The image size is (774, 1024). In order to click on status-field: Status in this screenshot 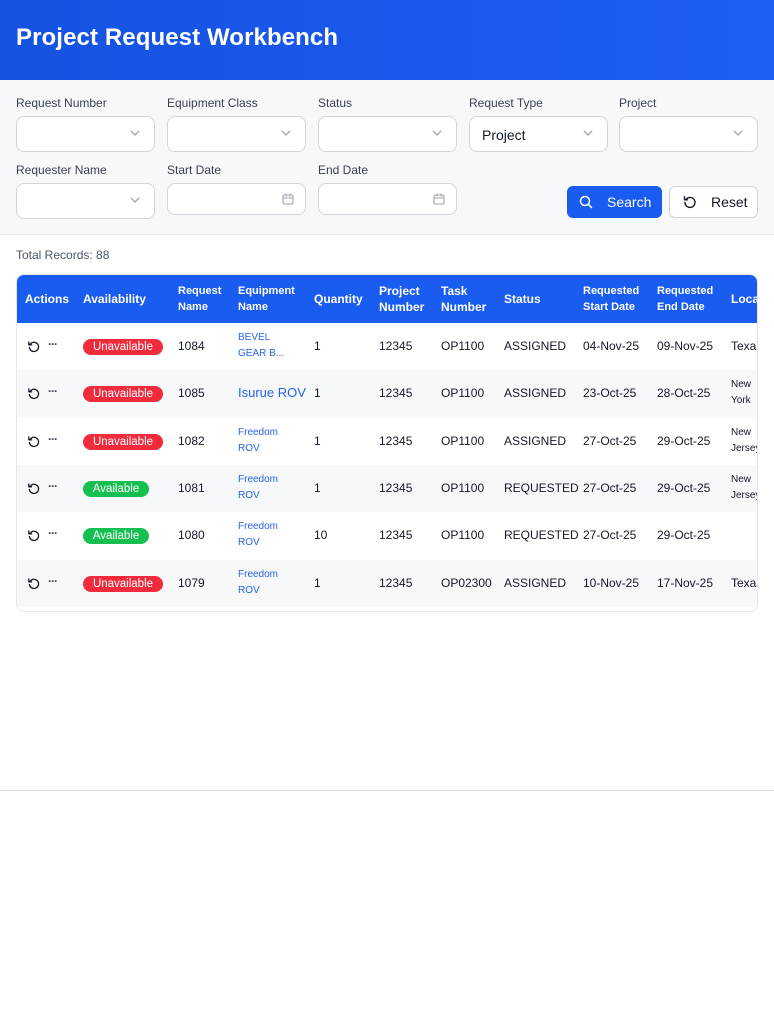, I will do `click(387, 124)`.